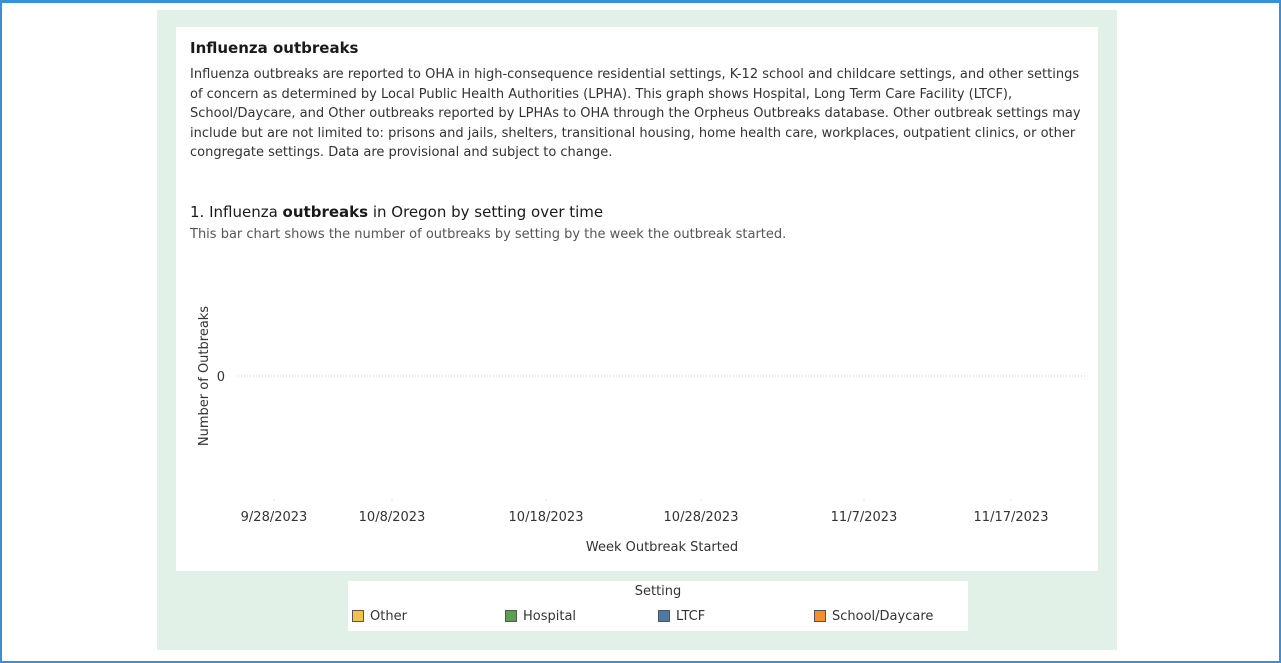 The image size is (1281, 663). I want to click on legend-item: Hospital, so click(540, 616).